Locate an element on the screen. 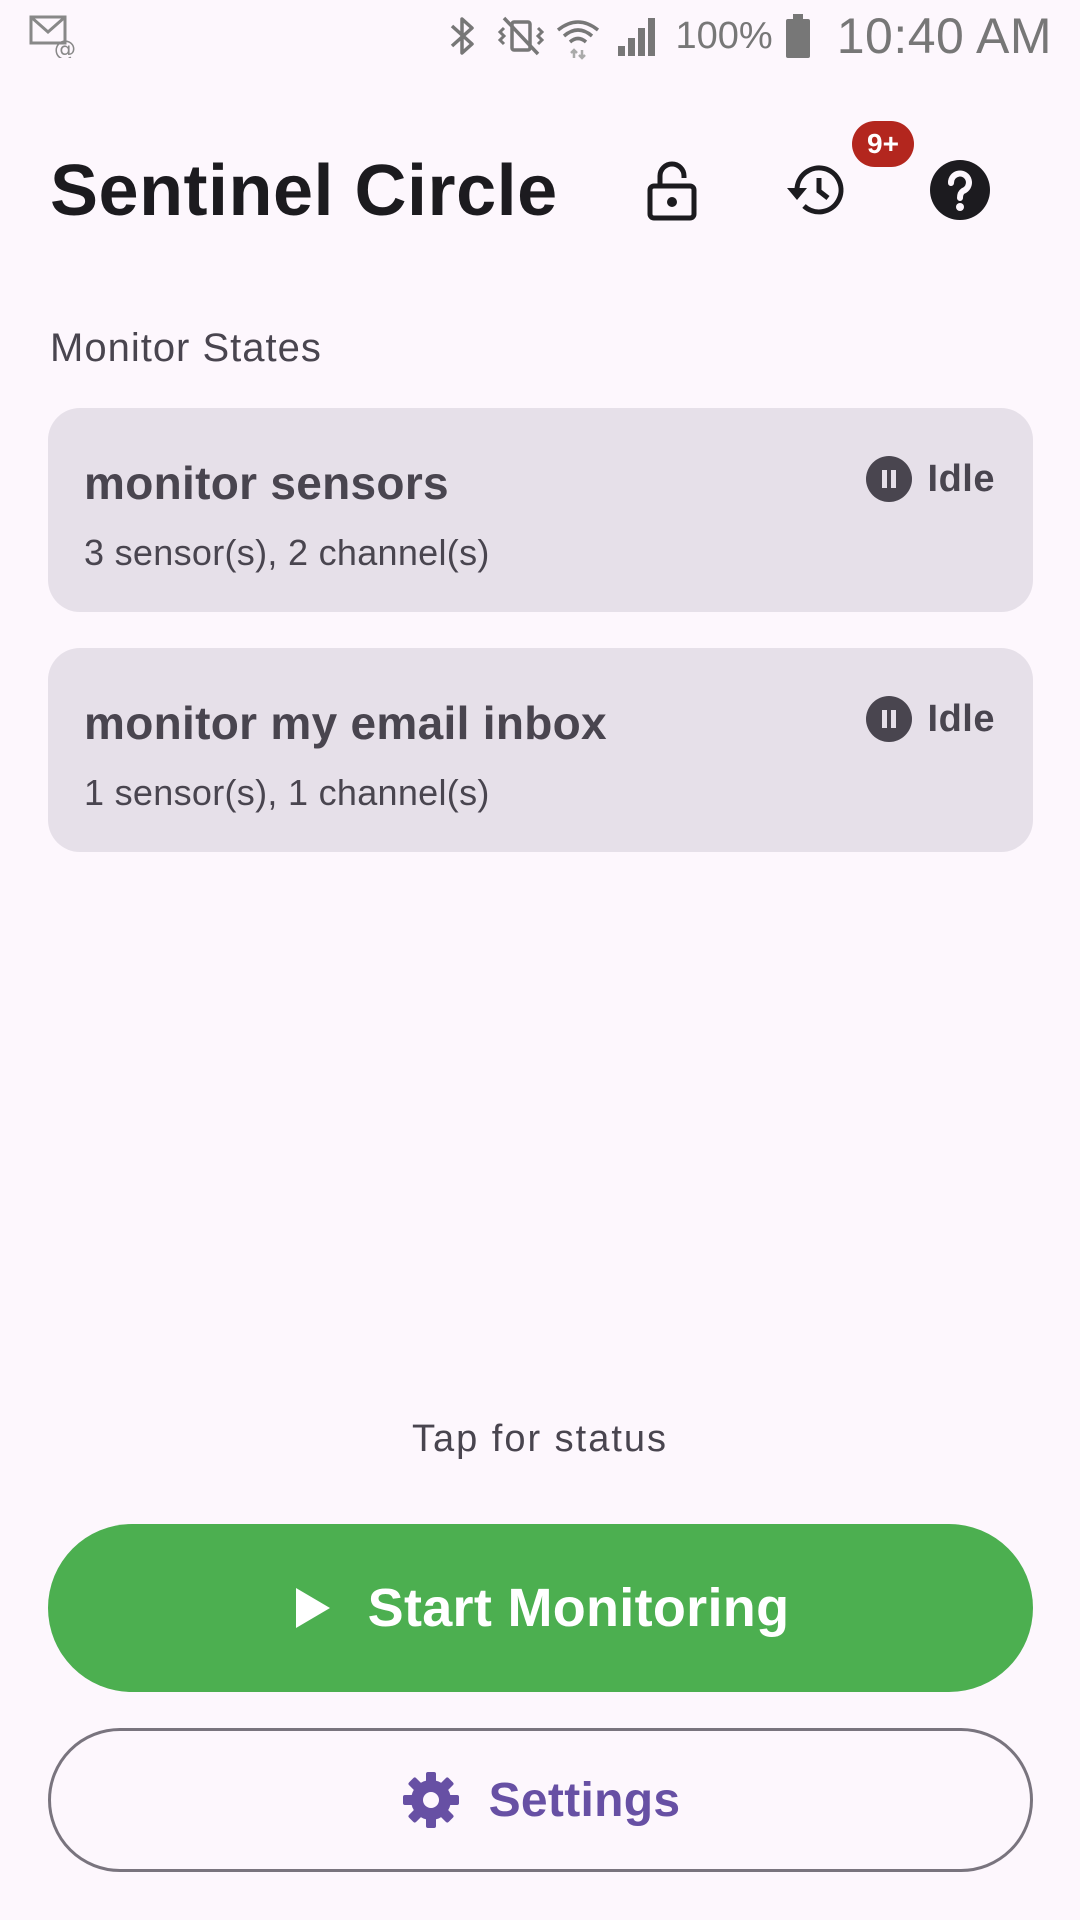 This screenshot has width=1080, height=1920. help-icon is located at coordinates (960, 190).